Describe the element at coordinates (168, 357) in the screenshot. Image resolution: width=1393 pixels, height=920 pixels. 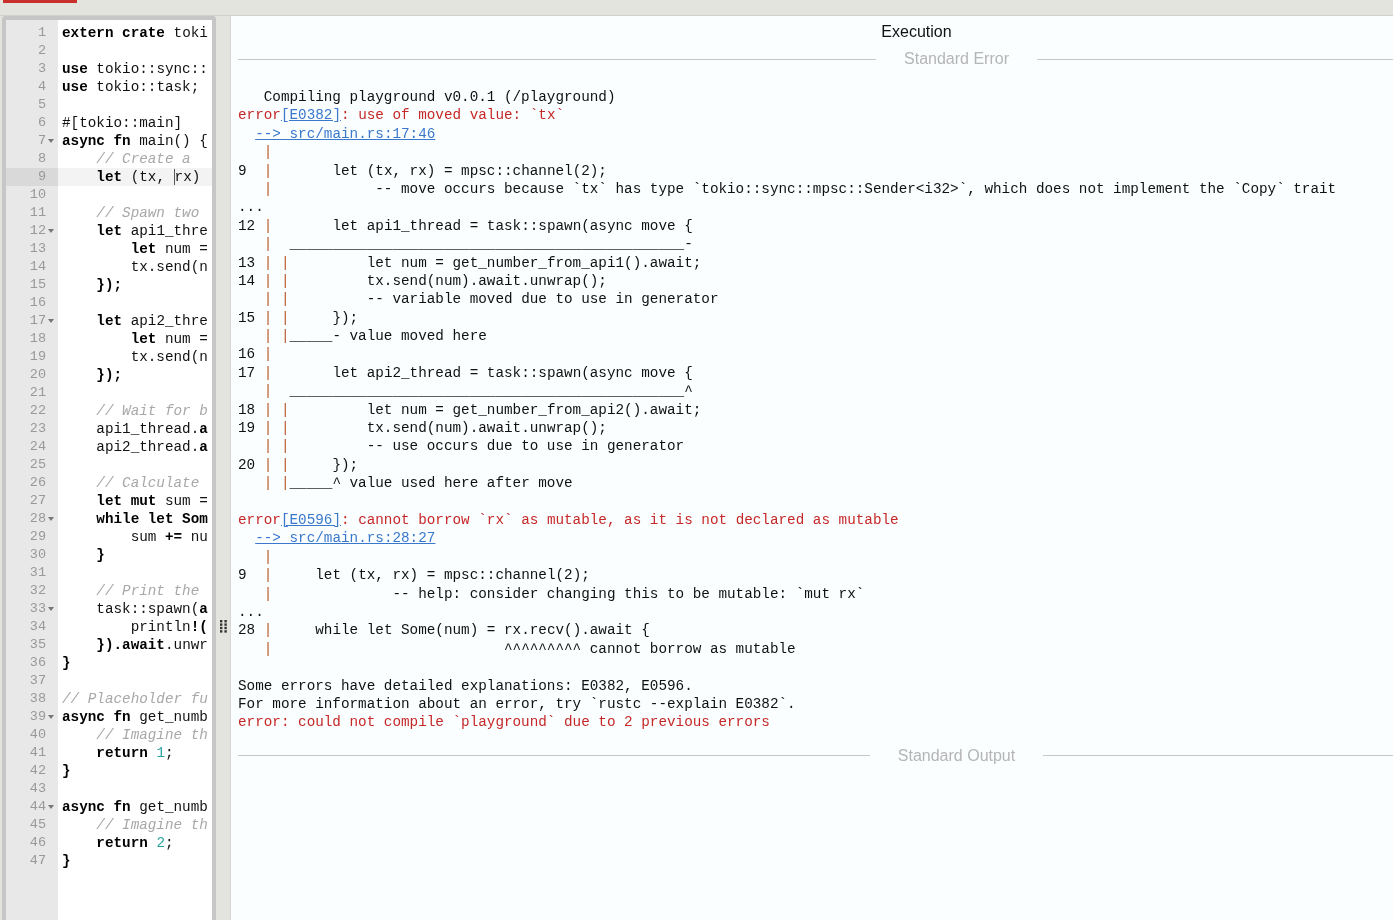
I see `code-line: tx.send(n` at that location.